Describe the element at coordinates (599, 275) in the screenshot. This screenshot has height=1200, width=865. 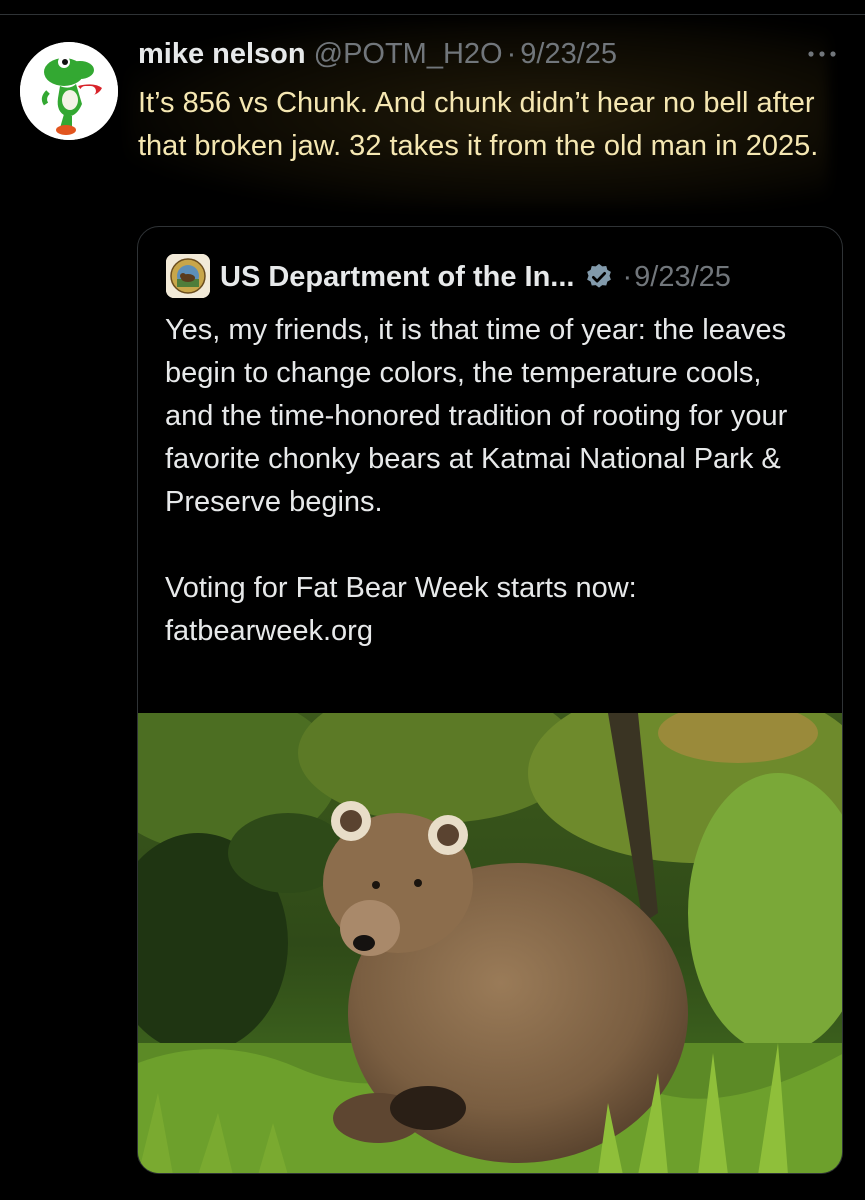
I see `verified-badge-icon` at that location.